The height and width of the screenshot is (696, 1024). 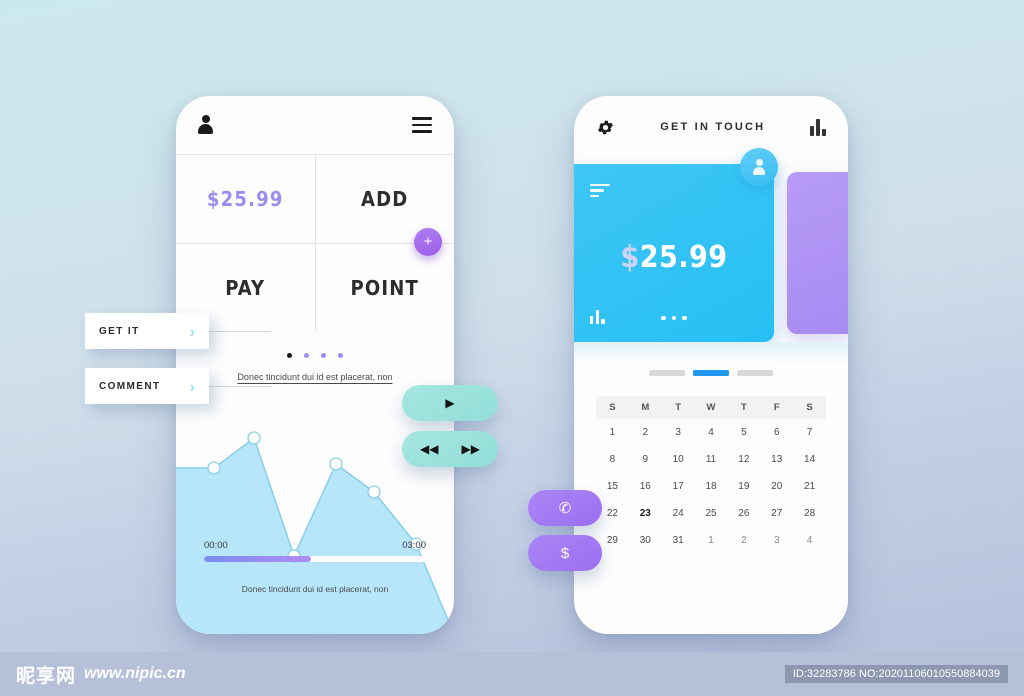 I want to click on playback-slider: 00:00 03:00, so click(x=315, y=551).